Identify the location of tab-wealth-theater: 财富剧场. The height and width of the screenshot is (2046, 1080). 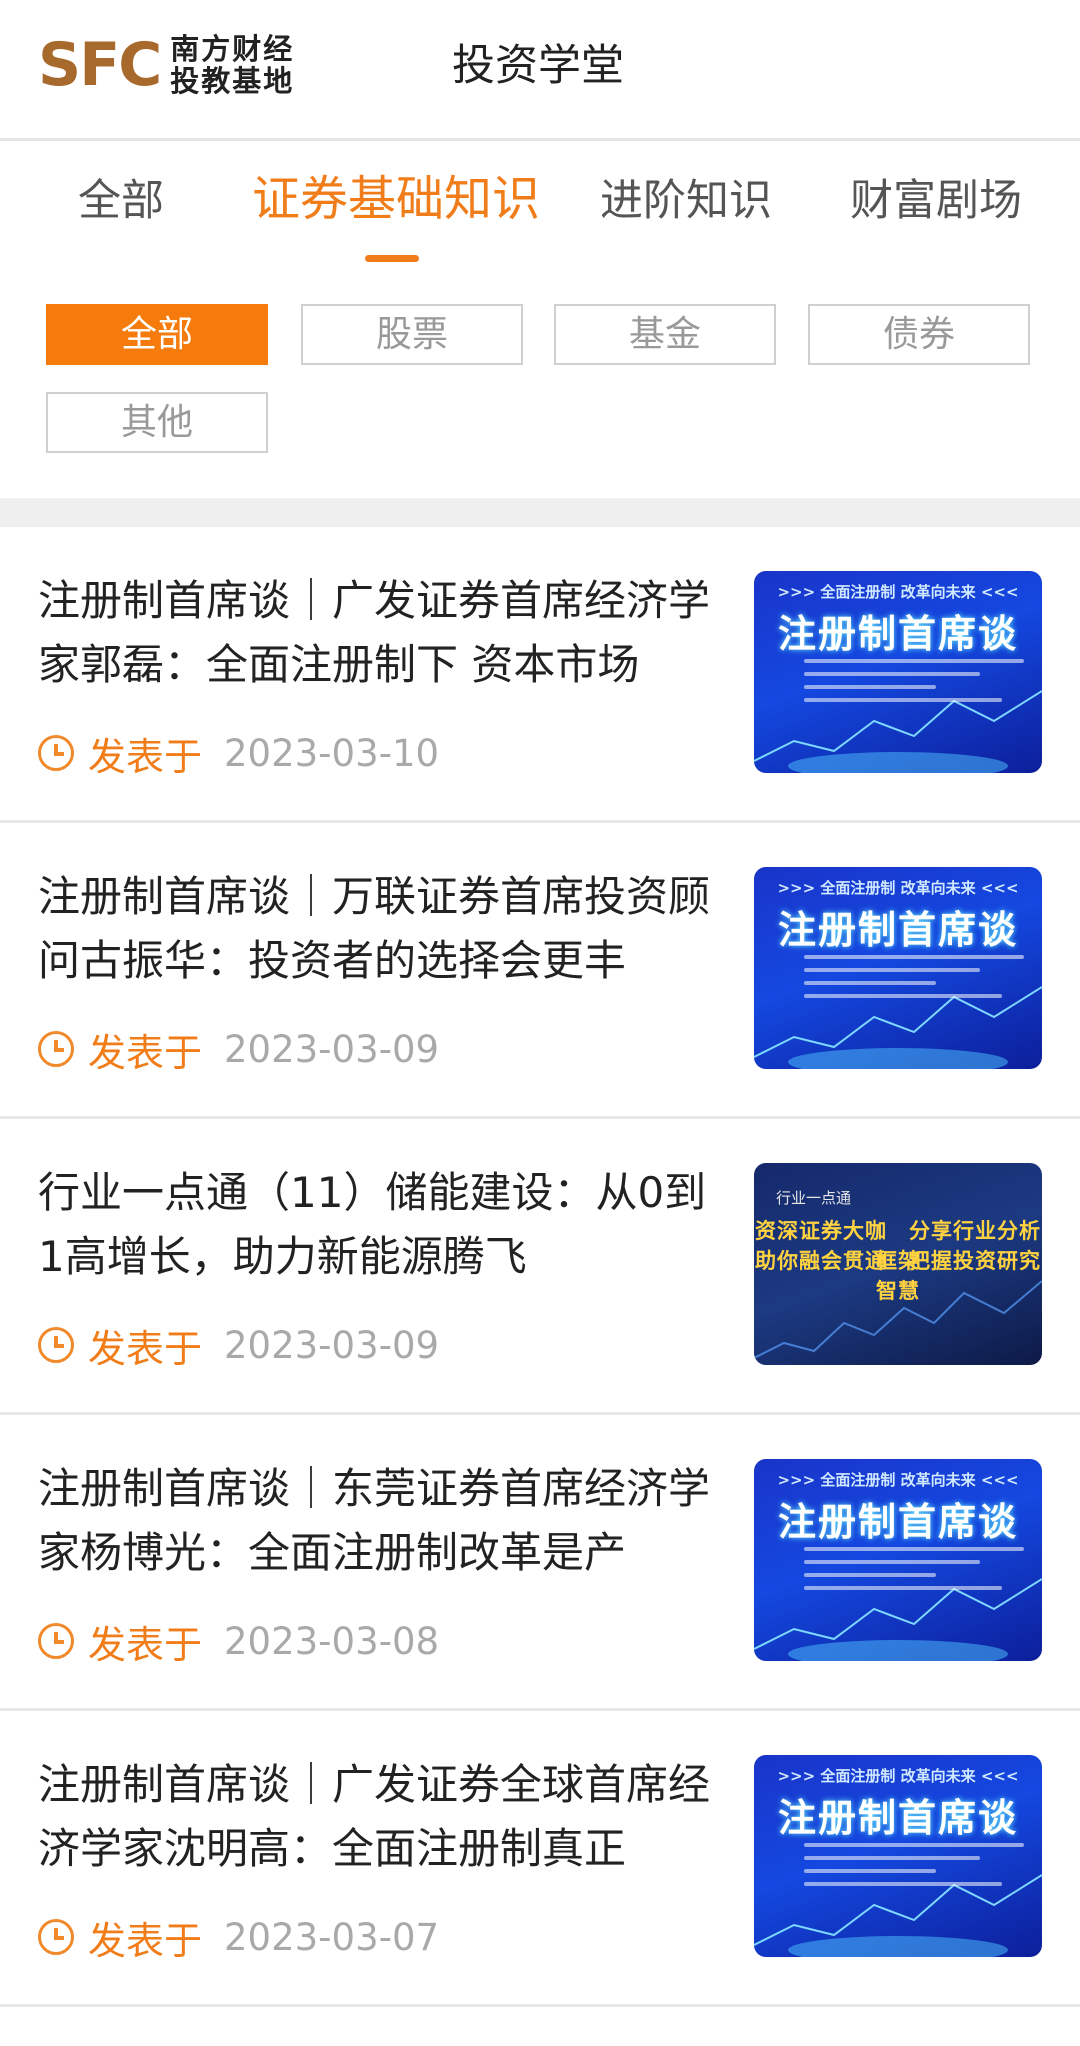
(936, 201).